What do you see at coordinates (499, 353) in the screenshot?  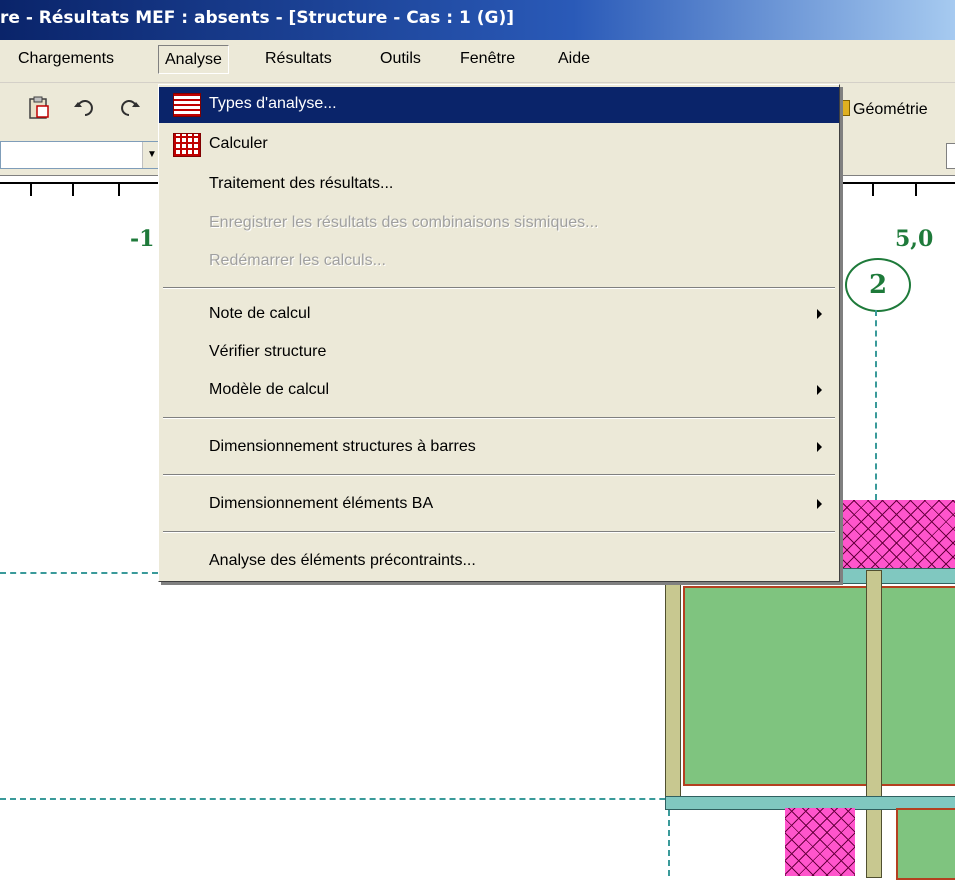 I see `menu-item-verifier: Vérifier structure` at bounding box center [499, 353].